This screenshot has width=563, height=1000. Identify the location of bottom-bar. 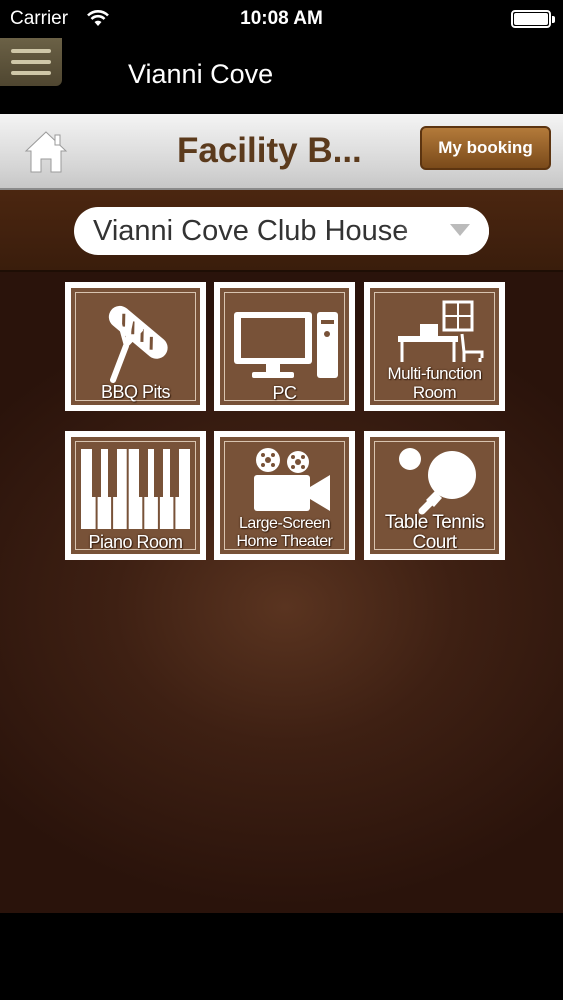
(281, 956).